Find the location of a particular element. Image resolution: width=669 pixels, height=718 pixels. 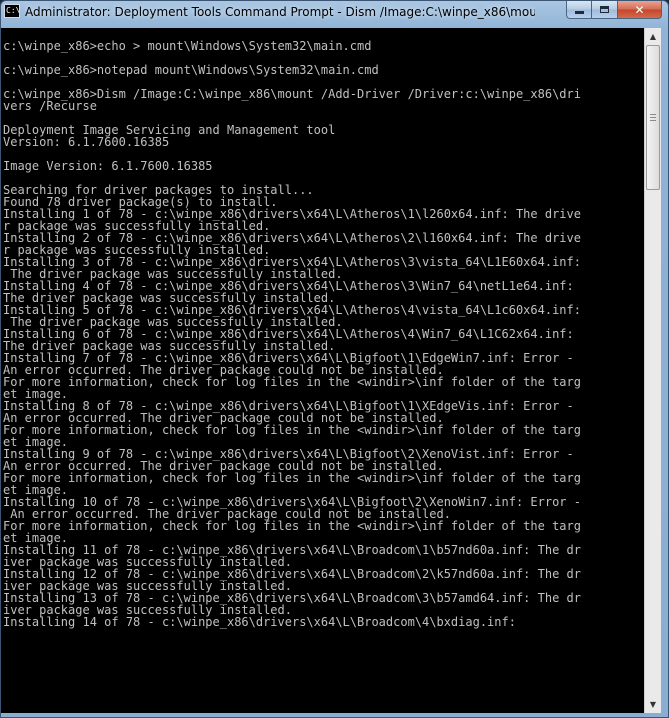

vertical-scrollbar: ▲ ▼ is located at coordinates (652, 370).